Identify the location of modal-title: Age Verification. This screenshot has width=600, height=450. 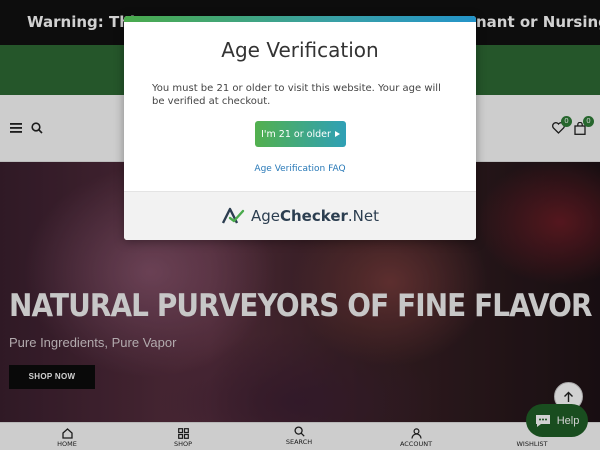
(300, 50).